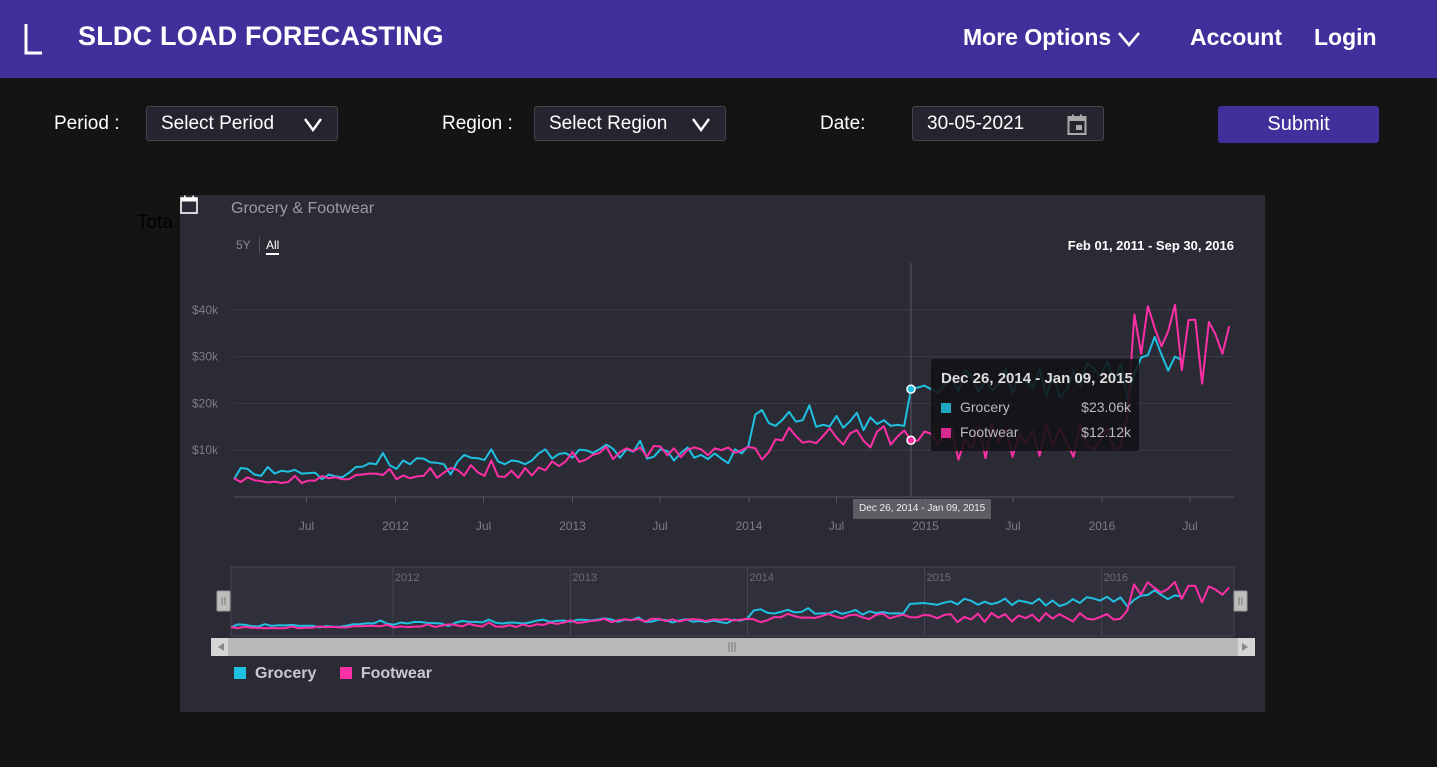 Image resolution: width=1437 pixels, height=767 pixels. Describe the element at coordinates (925, 526) in the screenshot. I see `x-tick-label: 2015` at that location.